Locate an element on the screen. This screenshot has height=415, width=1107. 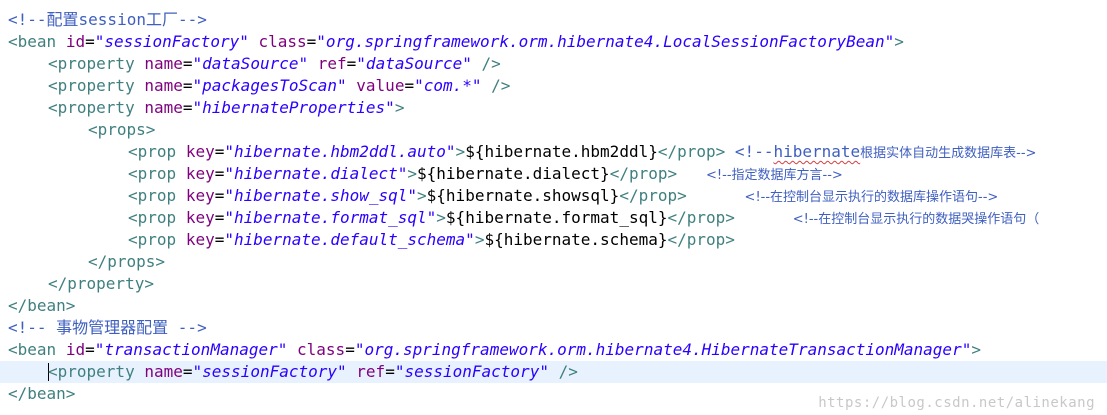
code-line-5: <property name="hibernateProperties"> is located at coordinates (206, 108).